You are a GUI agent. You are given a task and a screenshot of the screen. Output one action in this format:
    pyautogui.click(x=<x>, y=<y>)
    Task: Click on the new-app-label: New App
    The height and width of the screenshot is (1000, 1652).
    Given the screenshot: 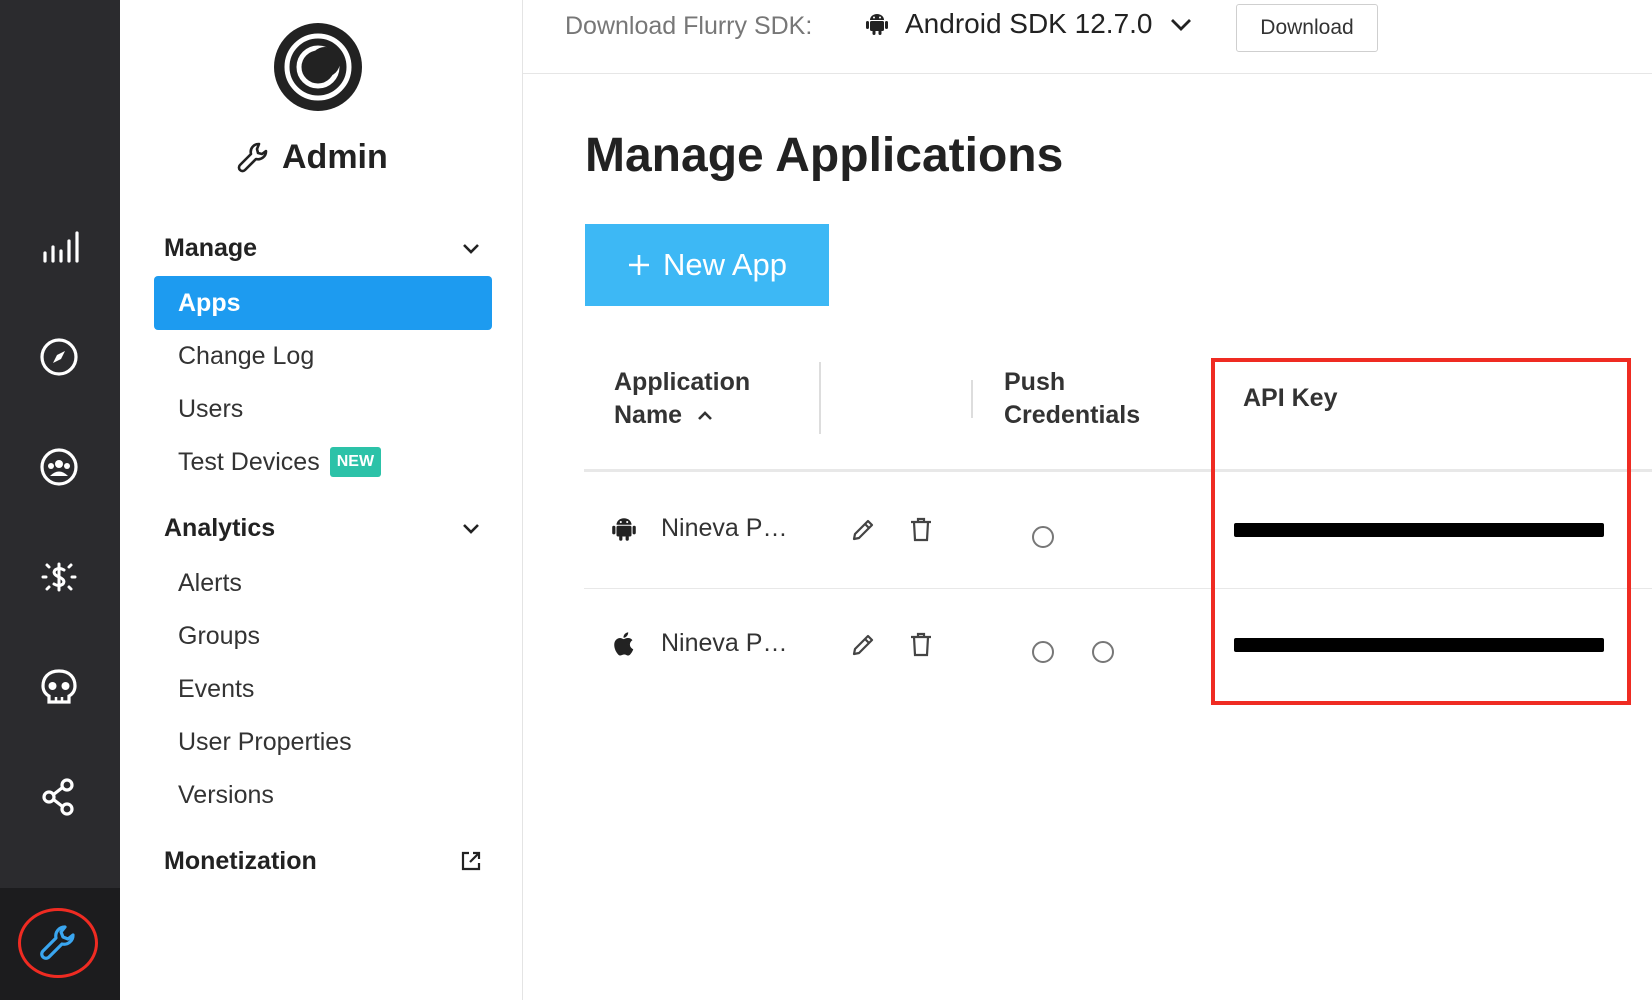 What is the action you would take?
    pyautogui.click(x=725, y=264)
    